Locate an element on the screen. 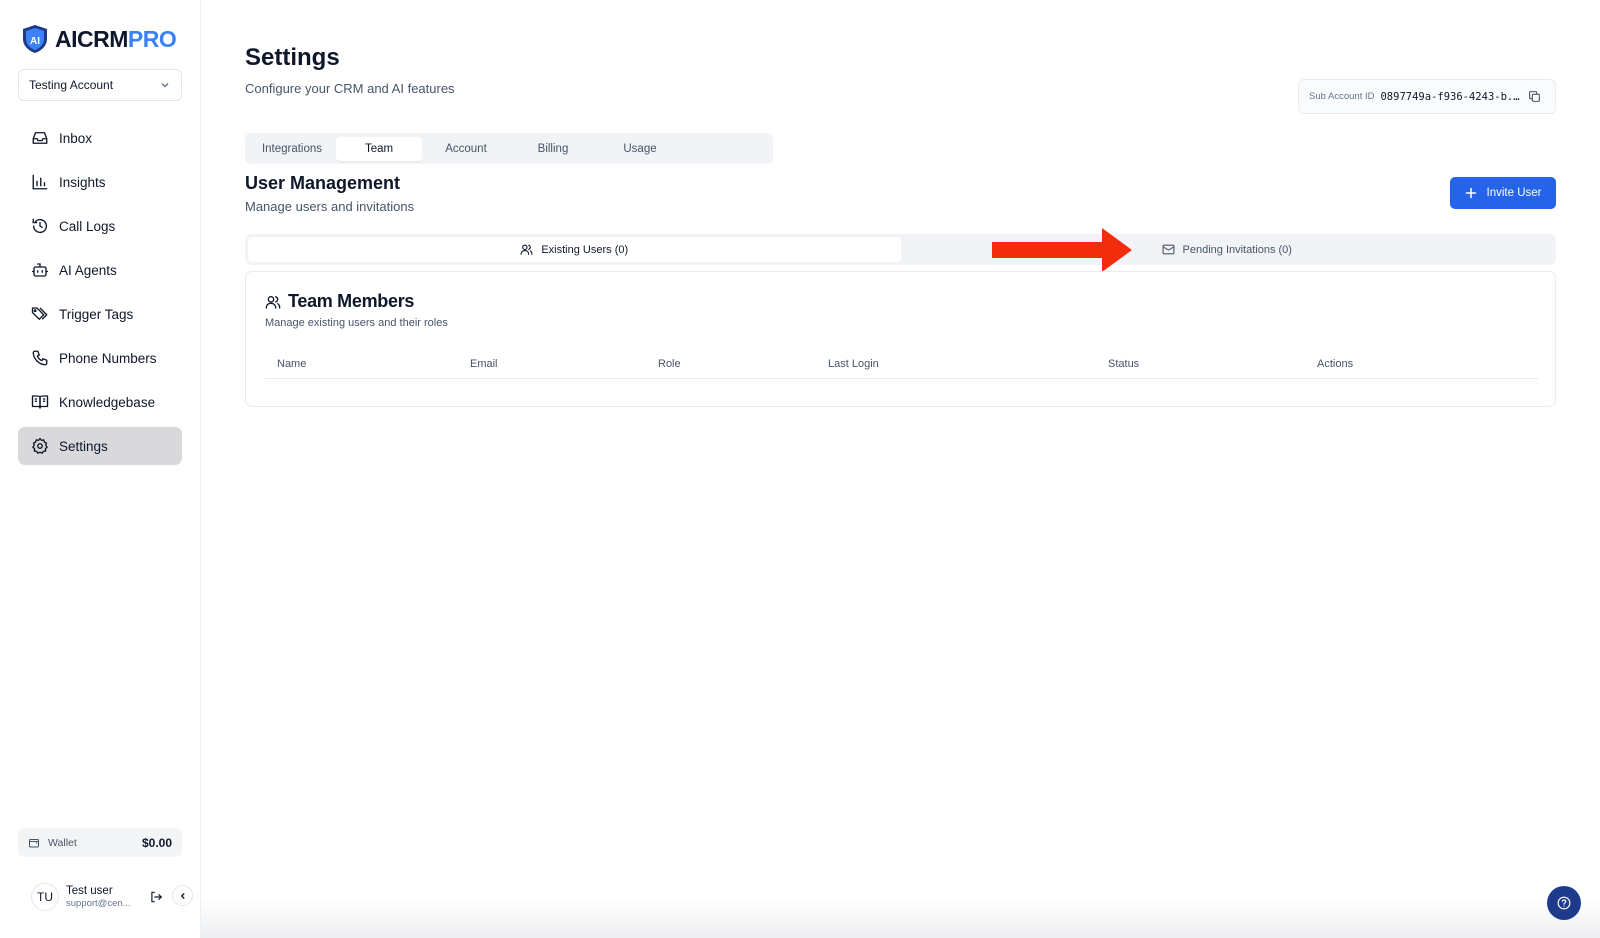 The height and width of the screenshot is (938, 1600). page-subtitle: Configure your CRM and AI features is located at coordinates (350, 88).